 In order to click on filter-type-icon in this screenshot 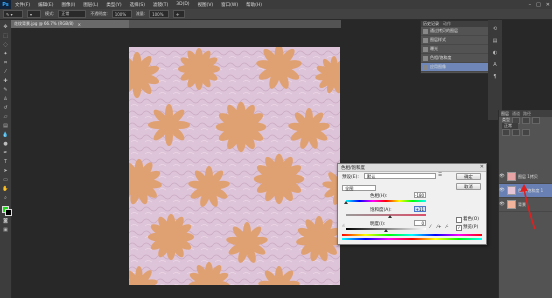, I will do `click(536, 120)`.